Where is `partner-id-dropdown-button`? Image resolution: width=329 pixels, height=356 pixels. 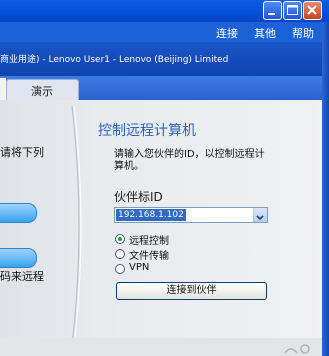
partner-id-dropdown-button is located at coordinates (260, 215).